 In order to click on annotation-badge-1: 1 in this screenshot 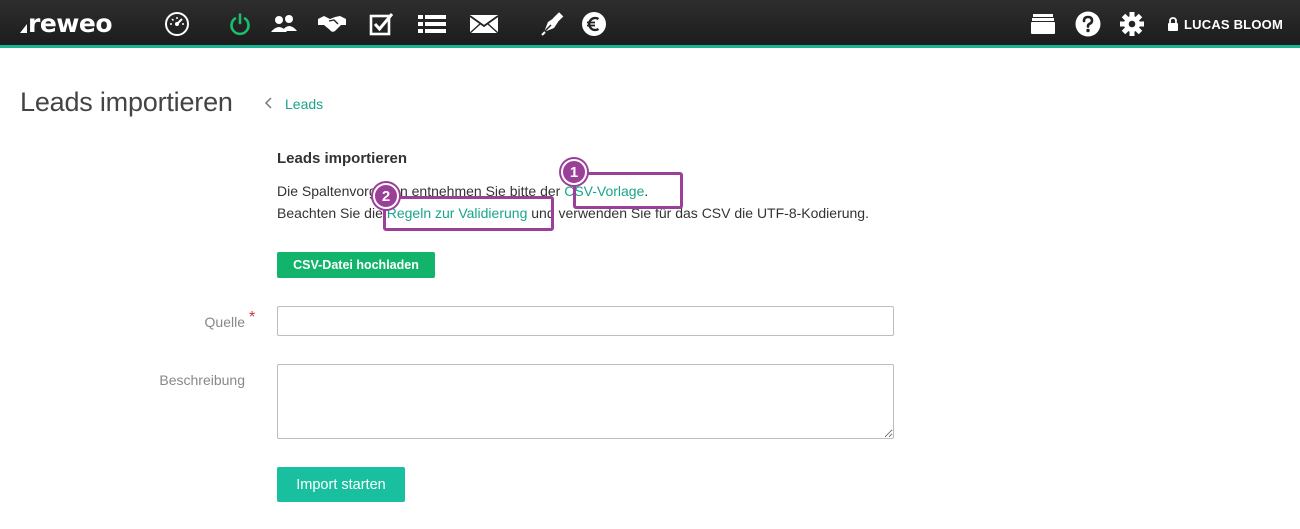, I will do `click(574, 172)`.